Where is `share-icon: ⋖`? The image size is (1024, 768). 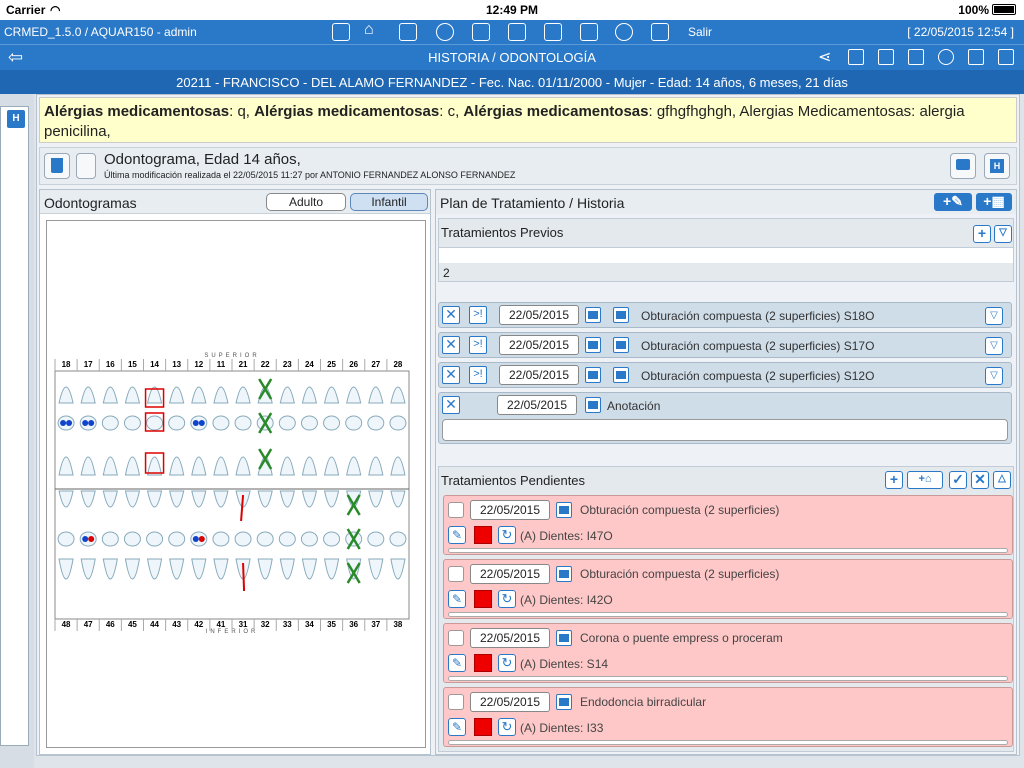
share-icon: ⋖ is located at coordinates (826, 56).